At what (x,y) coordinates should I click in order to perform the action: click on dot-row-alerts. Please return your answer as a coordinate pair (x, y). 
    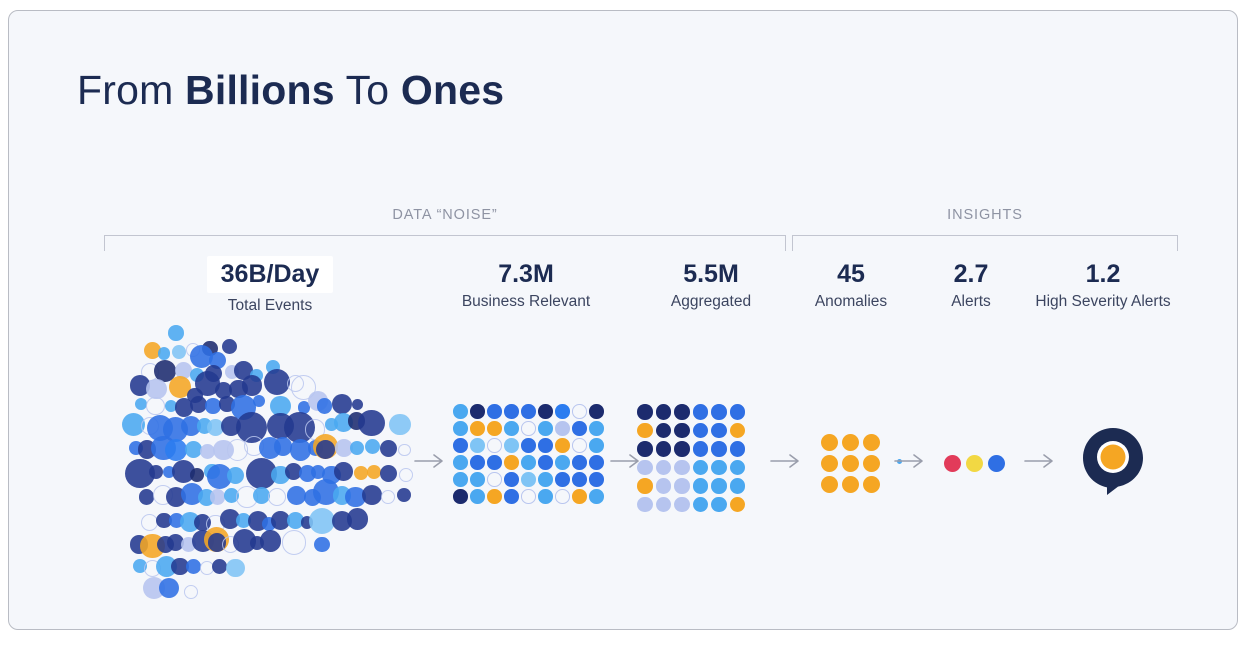
    Looking at the image, I should click on (975, 463).